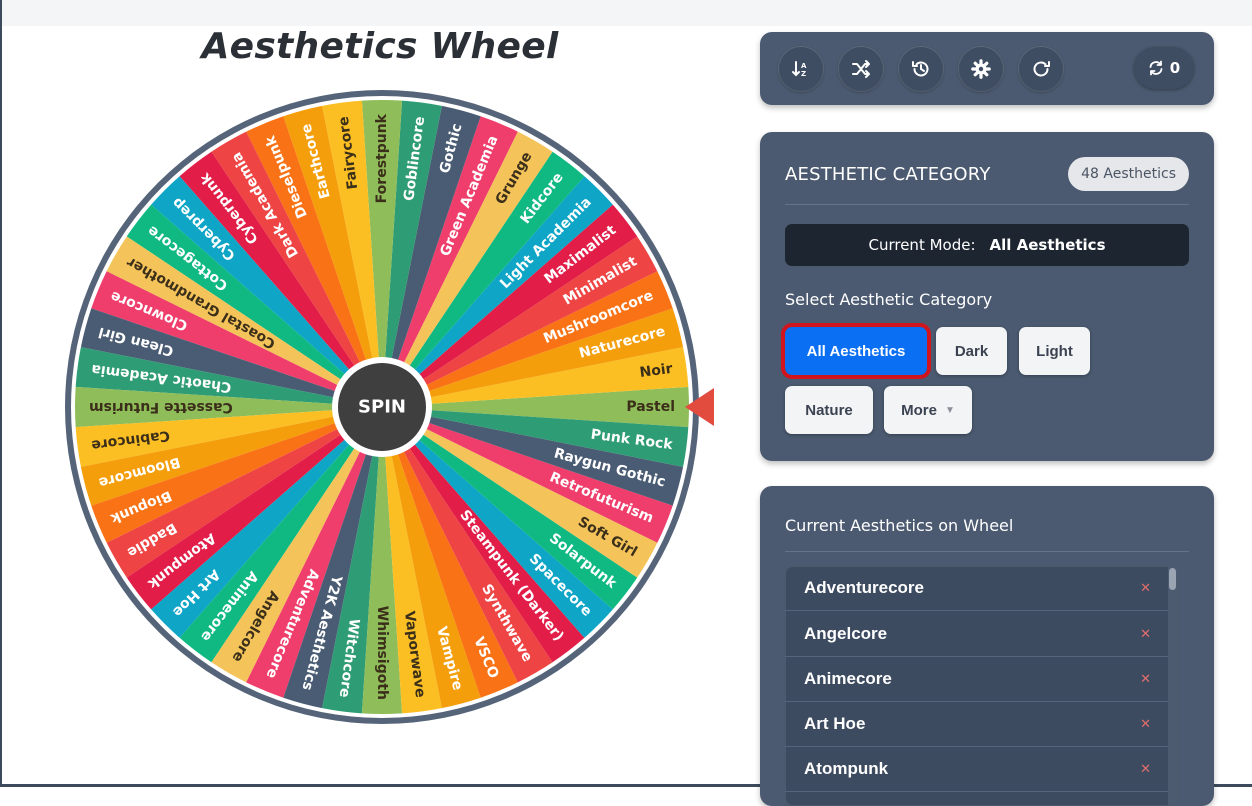  What do you see at coordinates (846, 633) in the screenshot?
I see `list-item-name: Angelcore` at bounding box center [846, 633].